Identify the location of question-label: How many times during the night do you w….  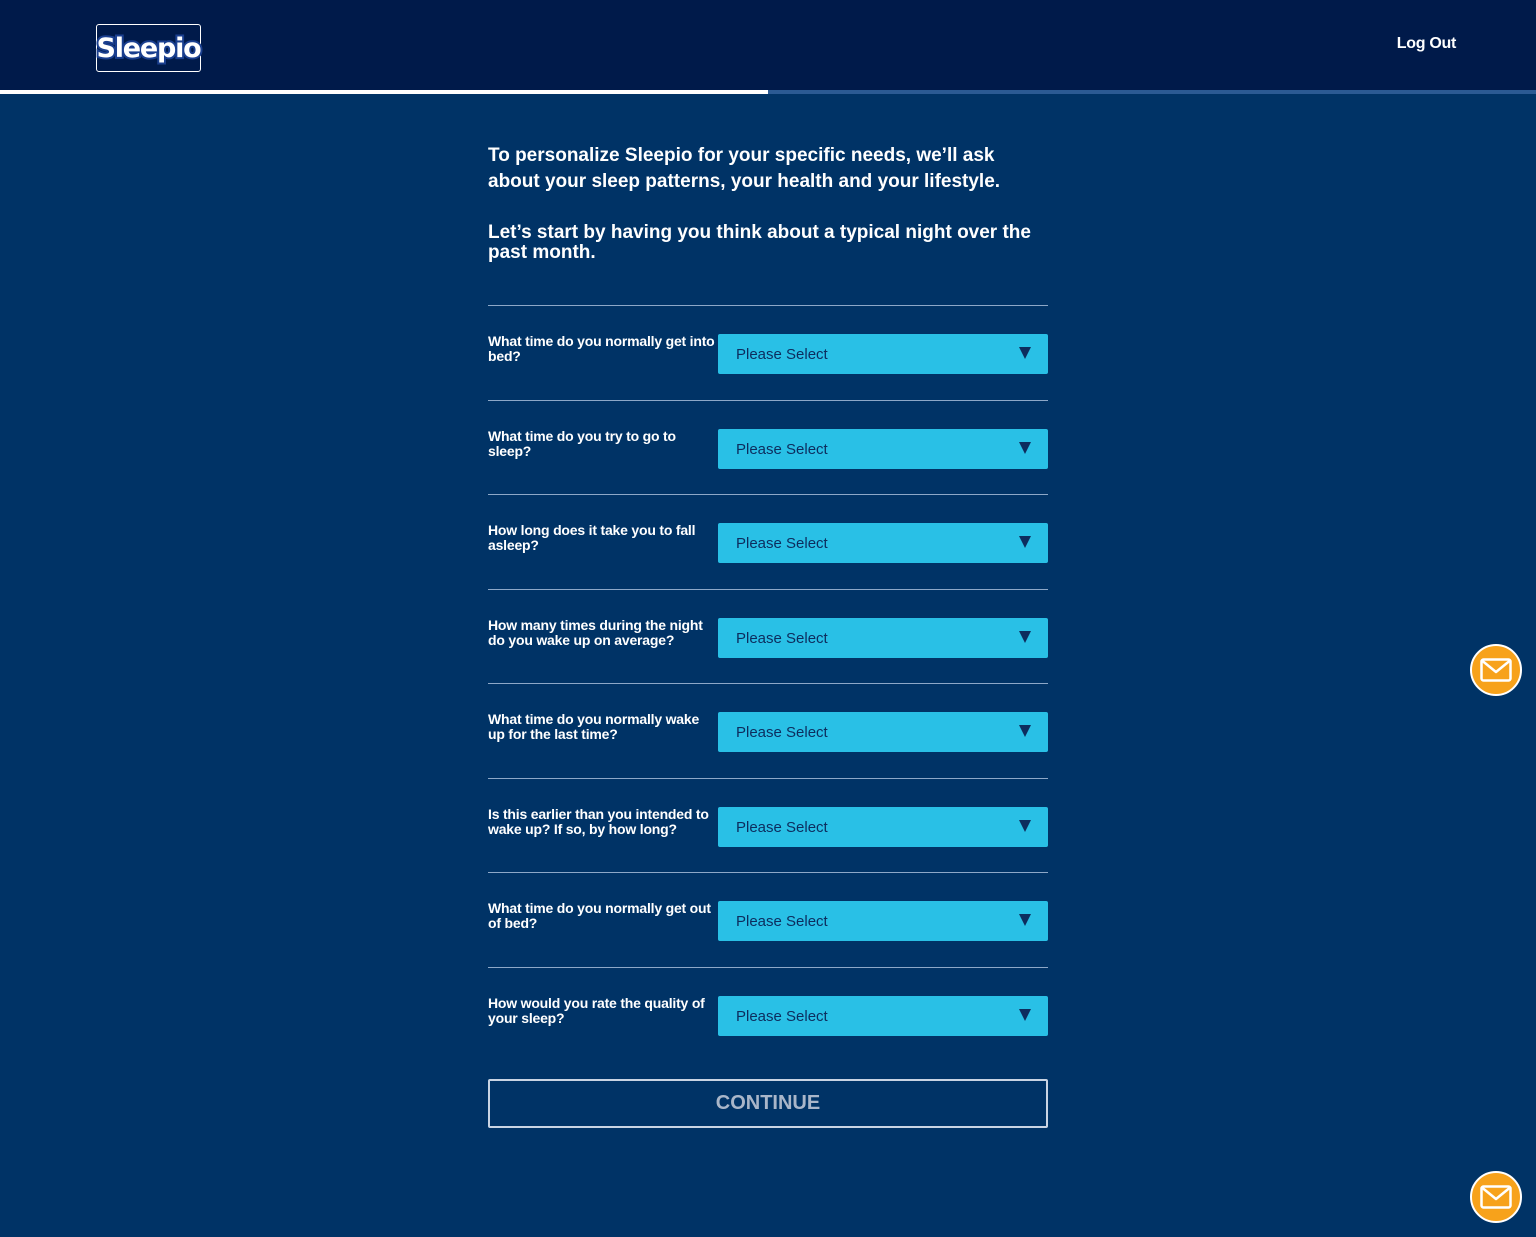
(595, 632).